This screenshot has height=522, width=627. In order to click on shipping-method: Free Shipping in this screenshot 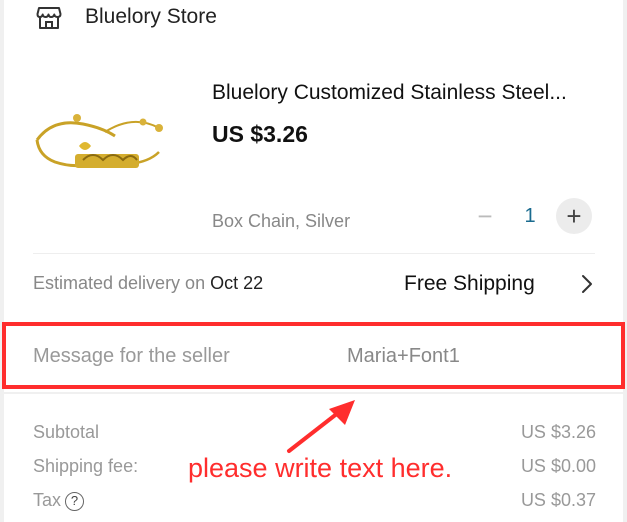, I will do `click(469, 284)`.